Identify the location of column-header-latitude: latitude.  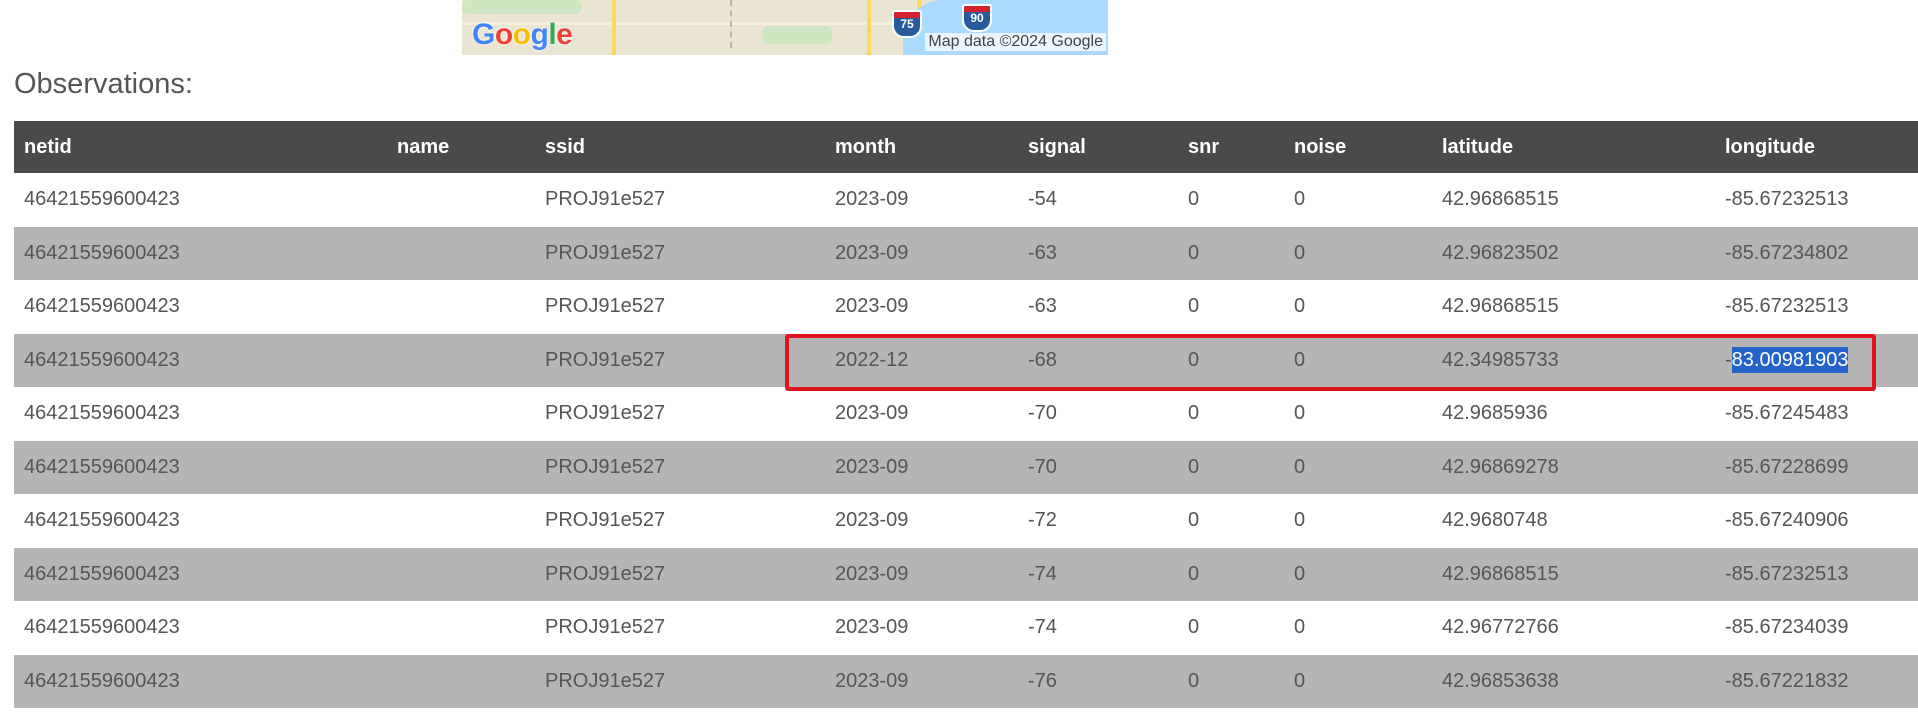
(1573, 147).